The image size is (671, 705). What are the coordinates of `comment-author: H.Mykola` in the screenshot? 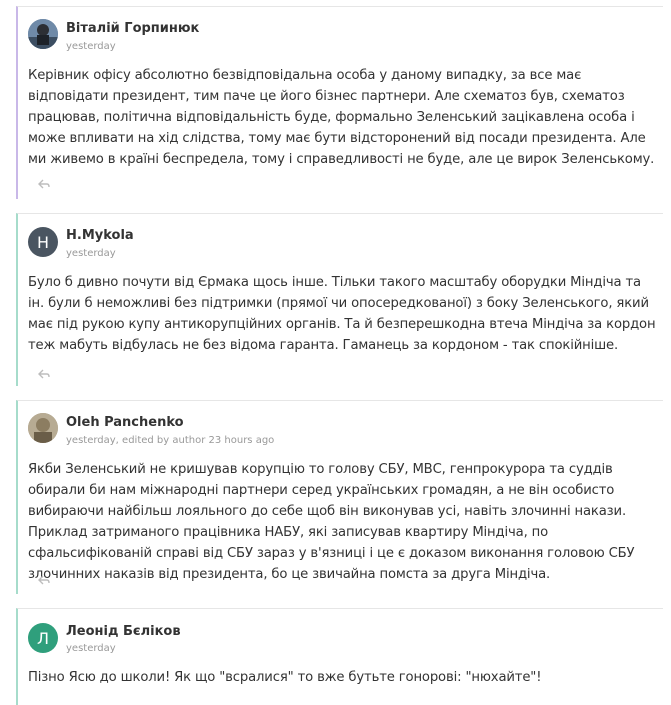 It's located at (100, 235).